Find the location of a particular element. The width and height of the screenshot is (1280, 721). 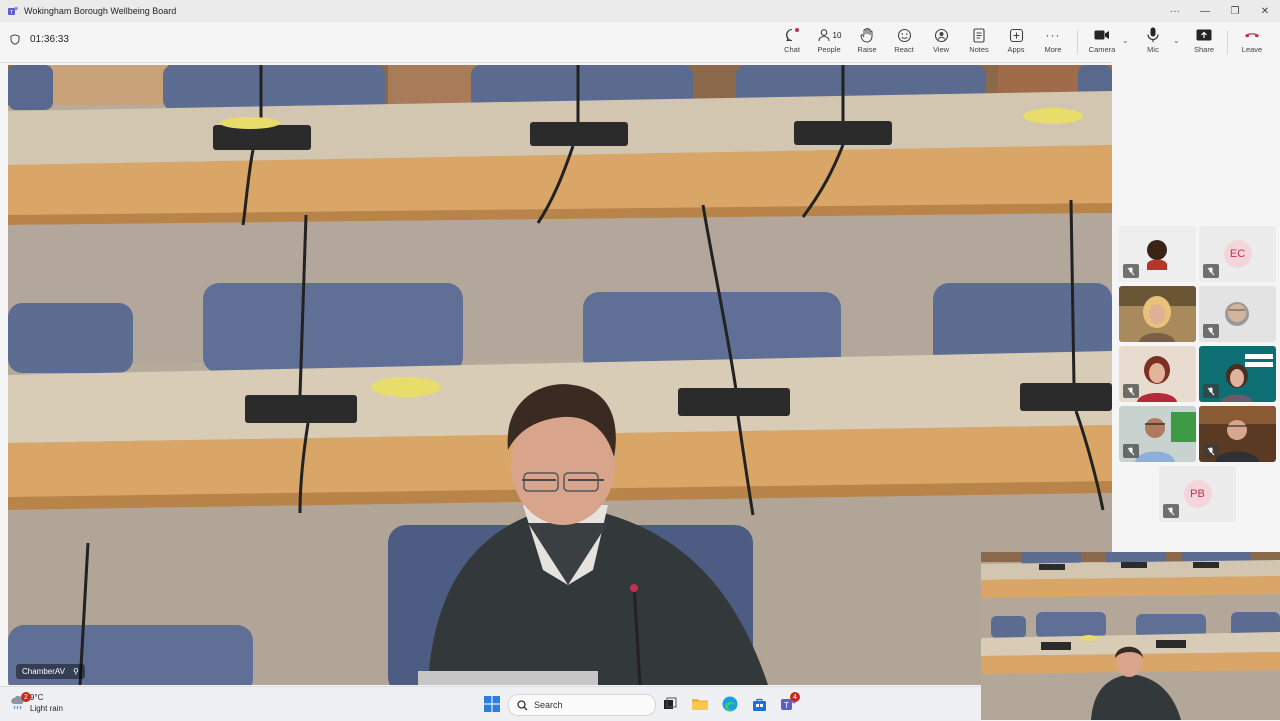

people-count: 10 is located at coordinates (837, 35).